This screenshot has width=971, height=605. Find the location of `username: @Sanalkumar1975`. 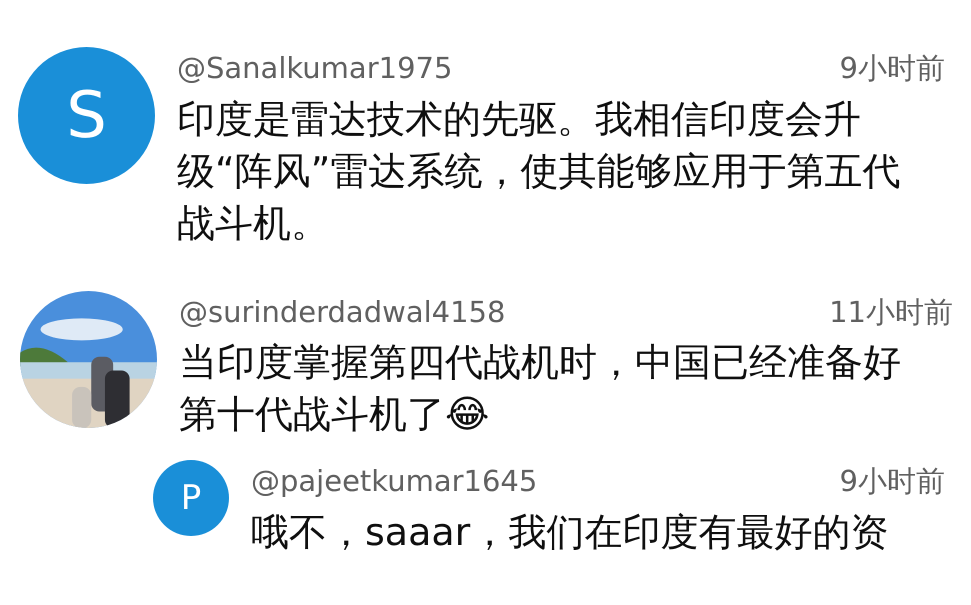

username: @Sanalkumar1975 is located at coordinates (314, 68).